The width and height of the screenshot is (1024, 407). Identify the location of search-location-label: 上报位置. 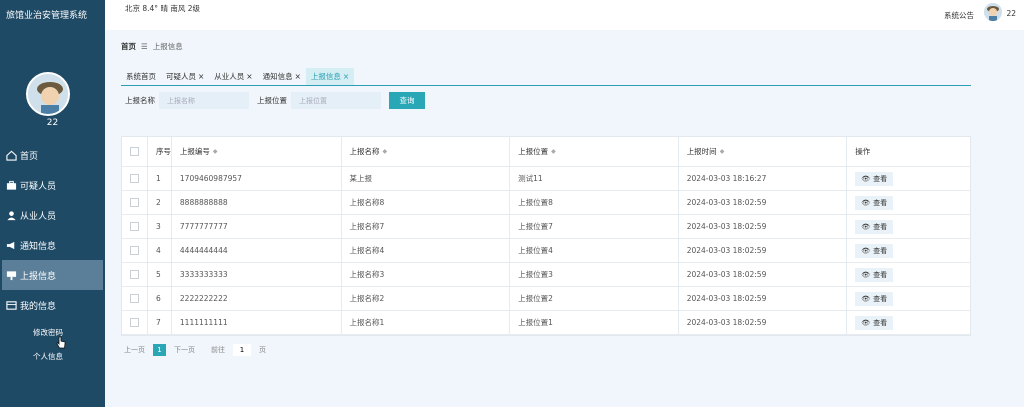
(272, 100).